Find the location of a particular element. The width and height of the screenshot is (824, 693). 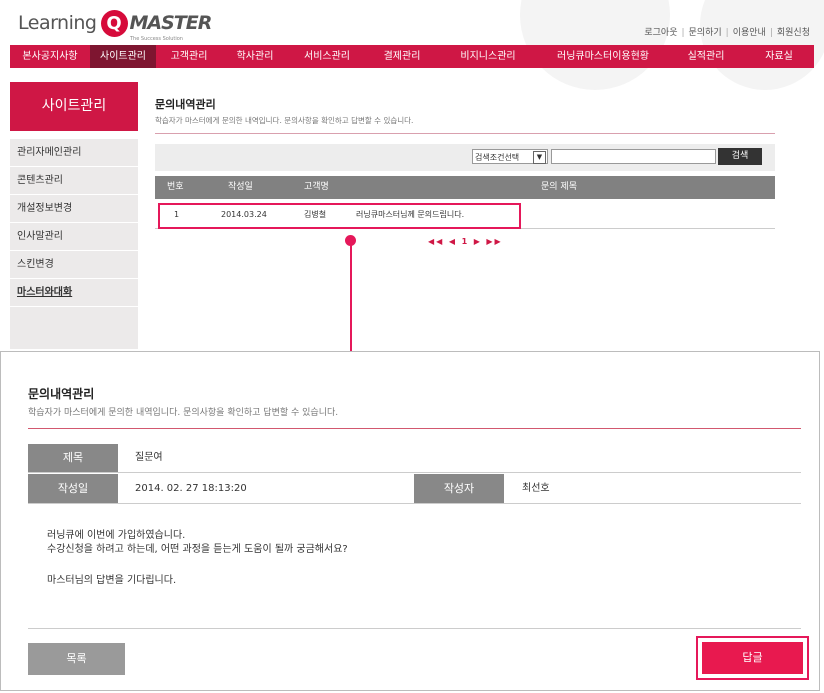

date-label: 작성일 is located at coordinates (73, 488).